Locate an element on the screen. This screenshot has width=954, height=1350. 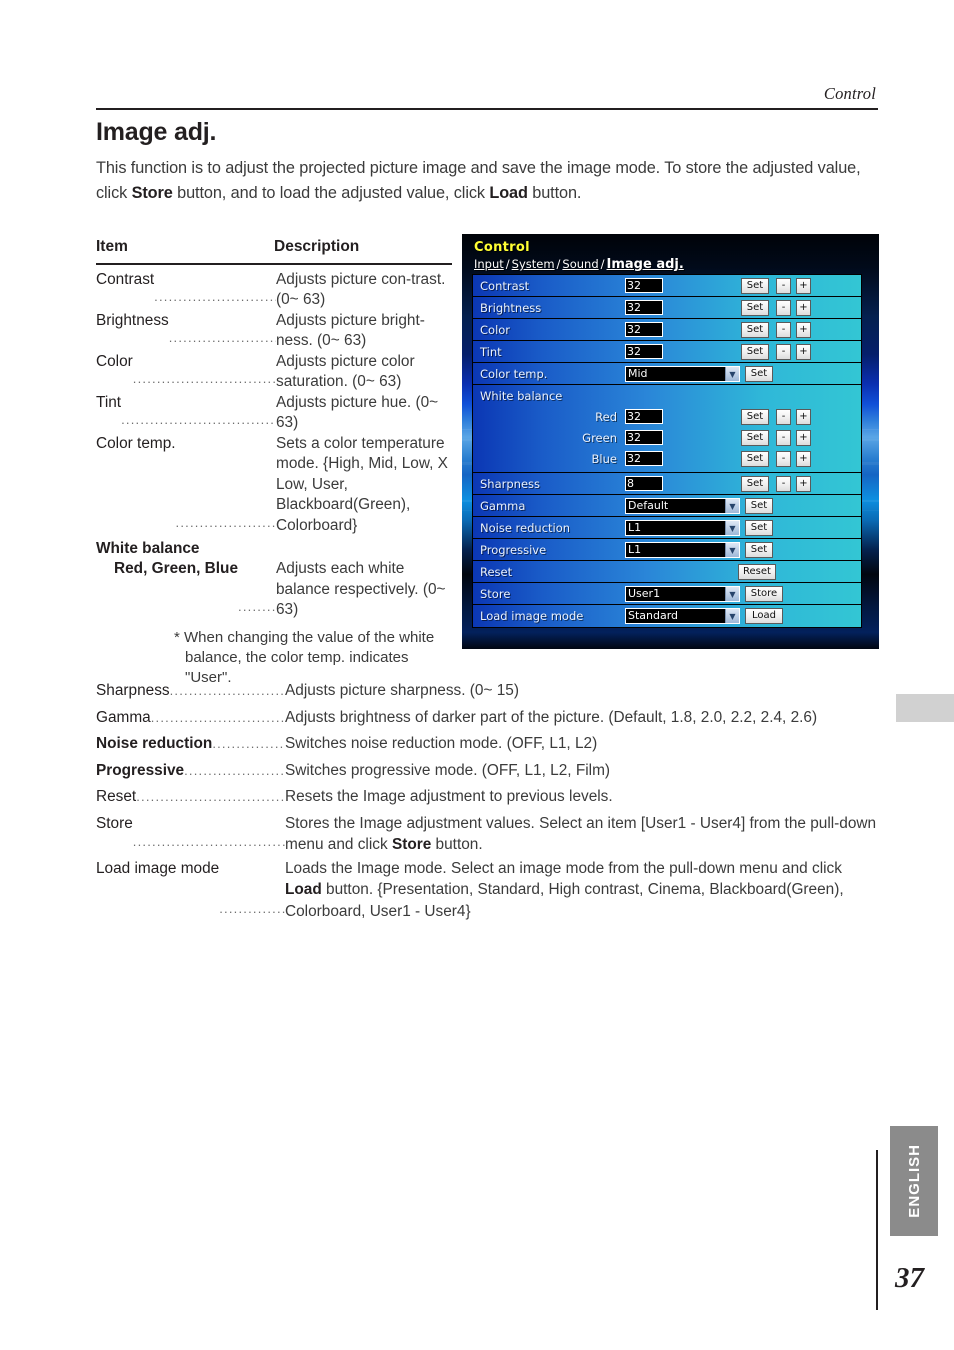
color-input: 32 is located at coordinates (644, 329).